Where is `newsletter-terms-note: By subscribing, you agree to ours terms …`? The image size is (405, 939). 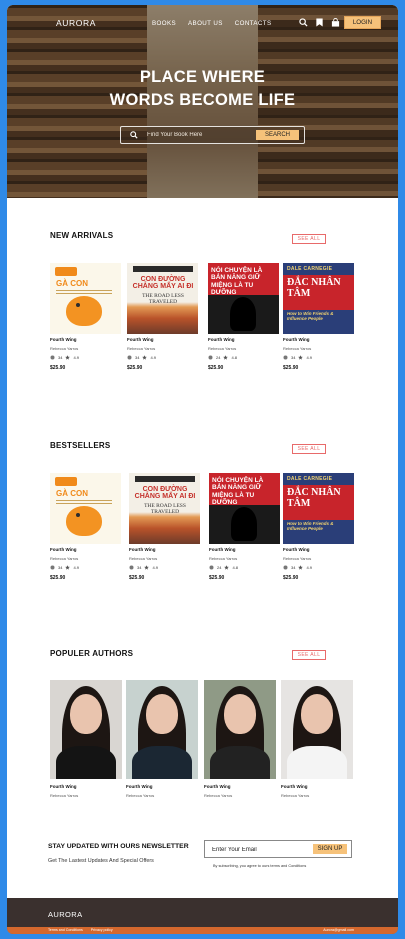
newsletter-terms-note: By subscribing, you agree to ours terms … is located at coordinates (260, 866).